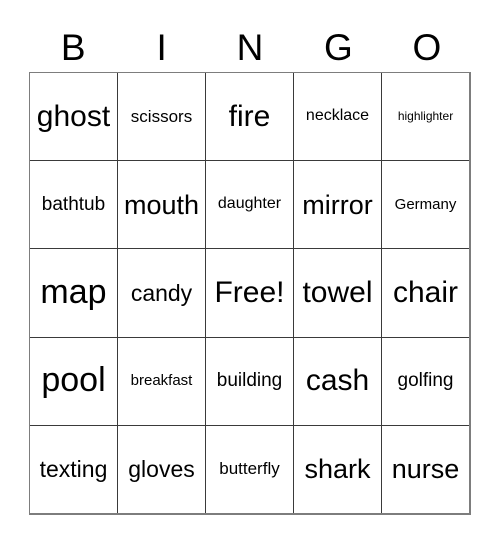 The width and height of the screenshot is (500, 544). I want to click on bingo-cell-b3: map, so click(73, 293).